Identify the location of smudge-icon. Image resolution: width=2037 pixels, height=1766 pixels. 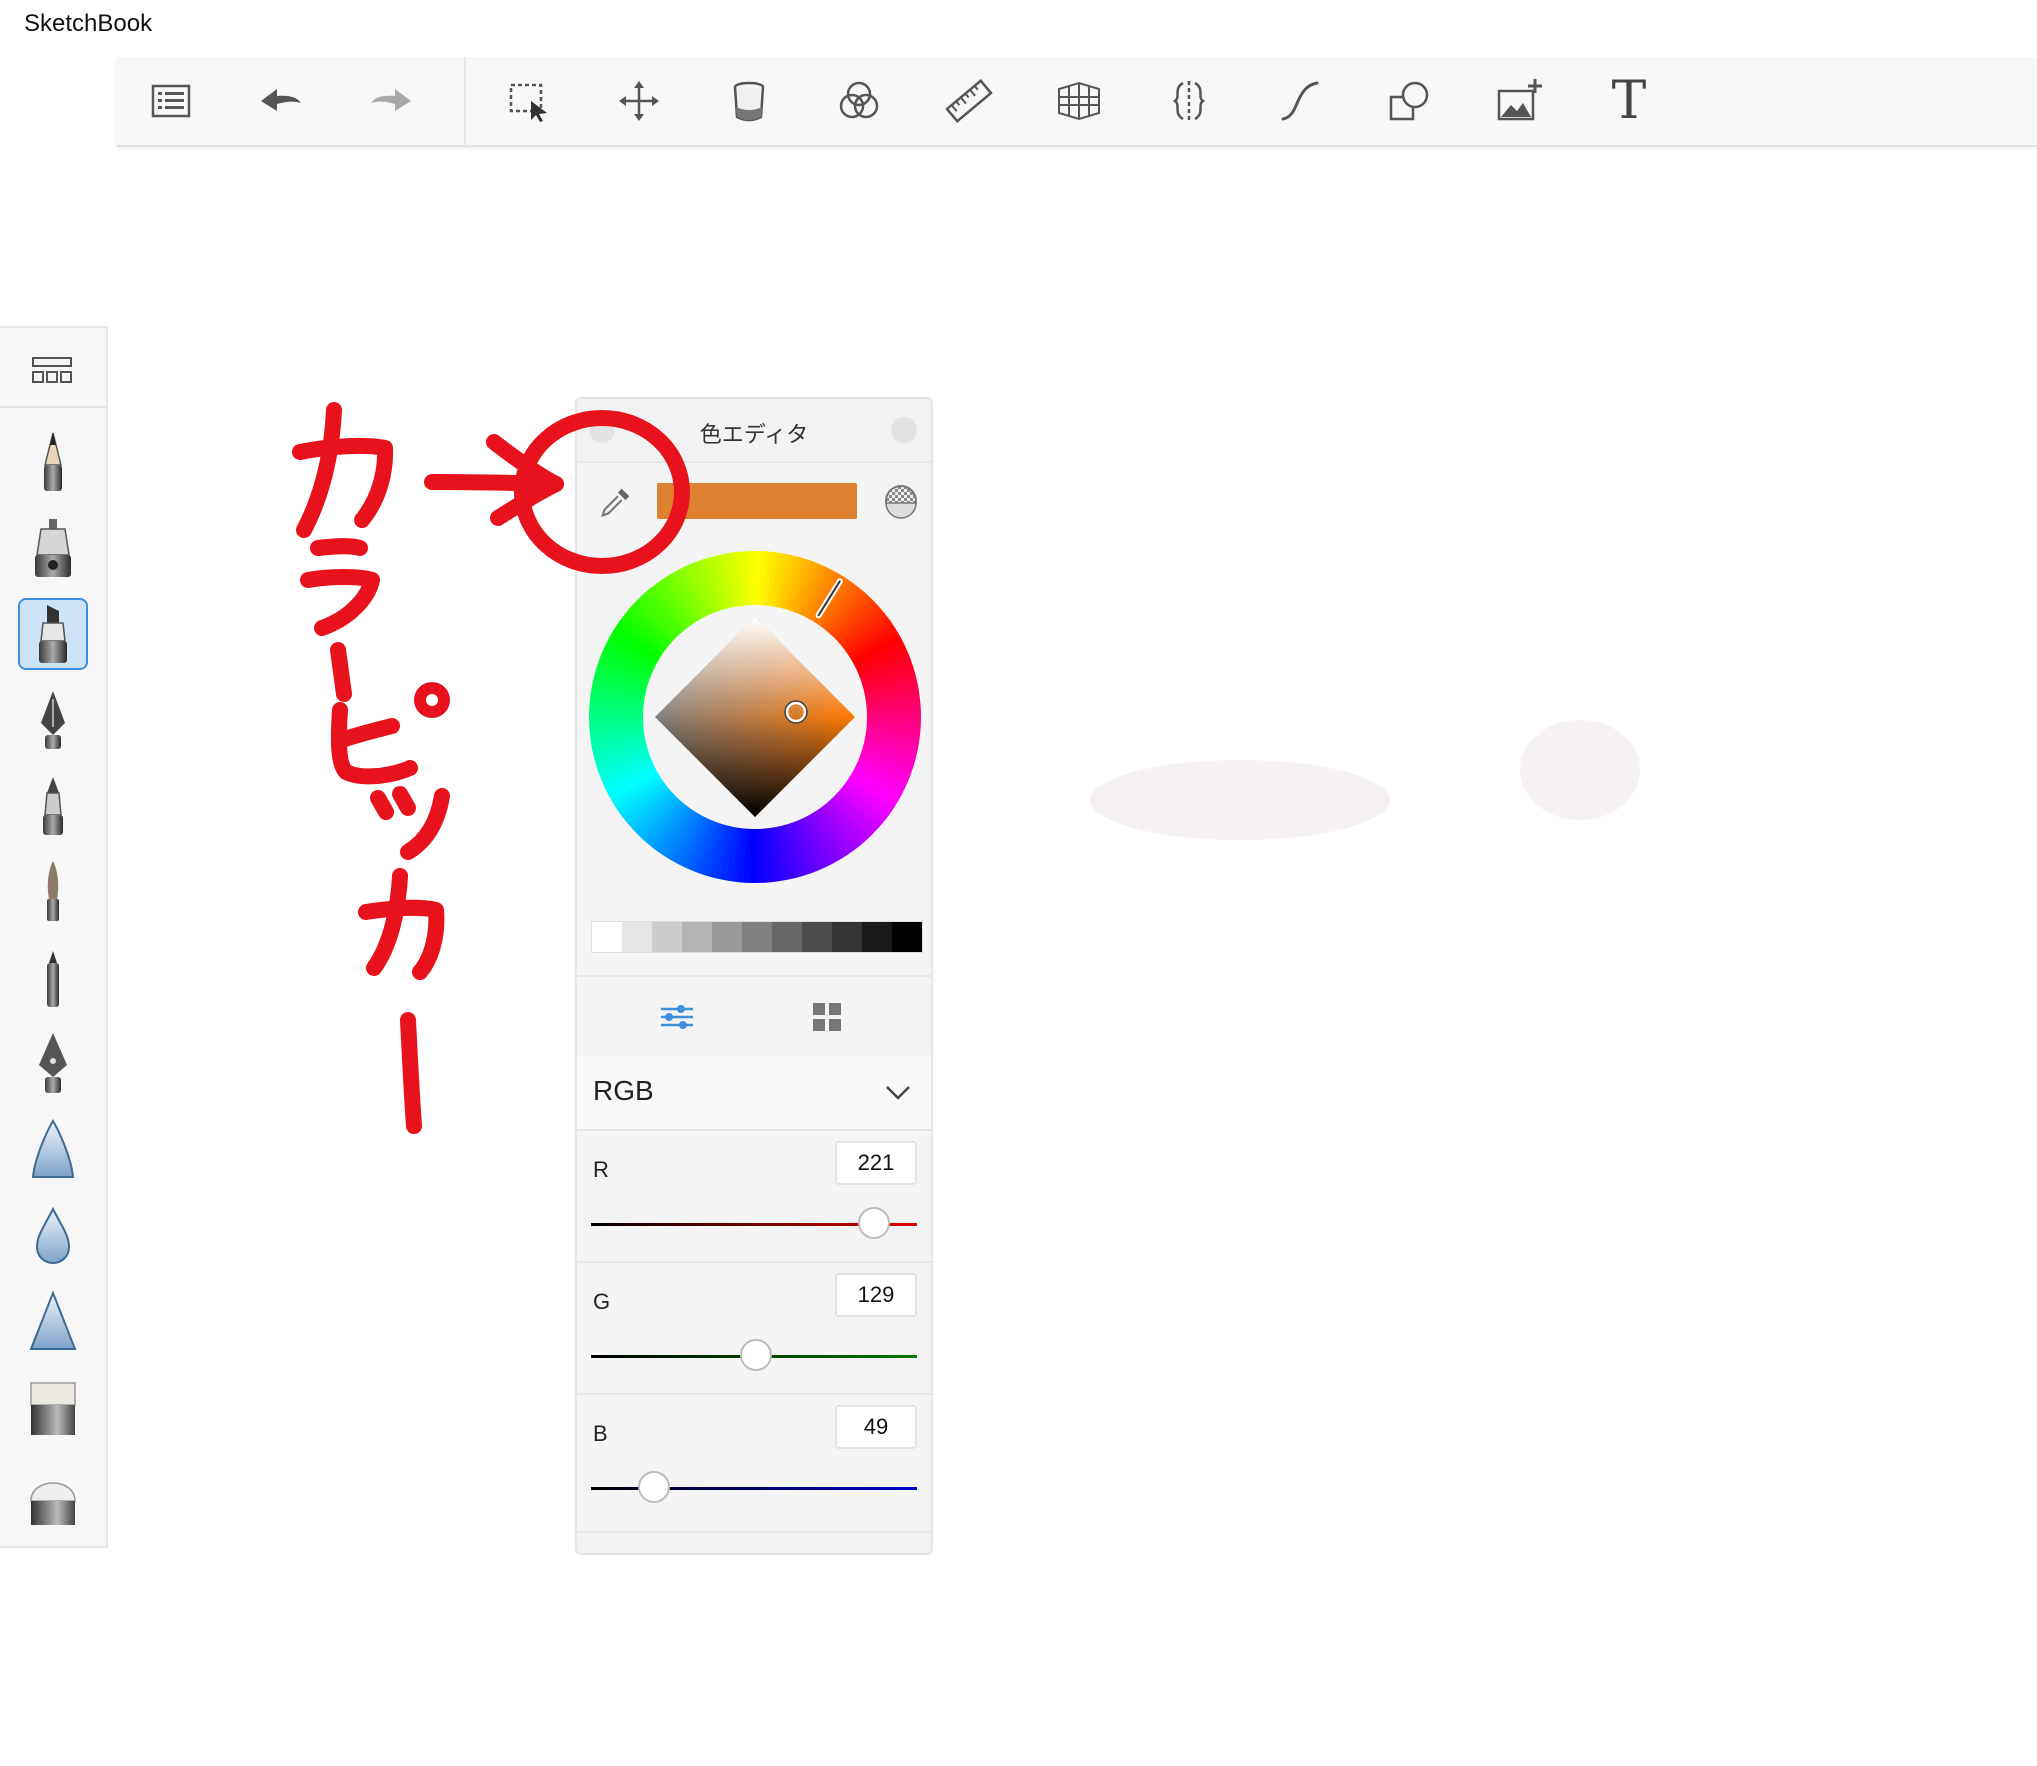
(53, 1148).